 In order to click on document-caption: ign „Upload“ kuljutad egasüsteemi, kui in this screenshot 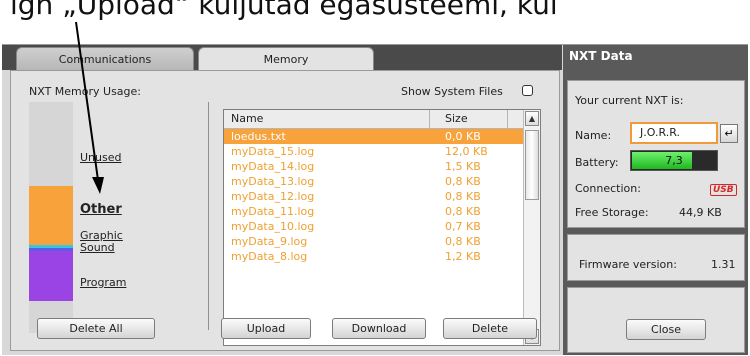, I will do `click(375, 20)`.